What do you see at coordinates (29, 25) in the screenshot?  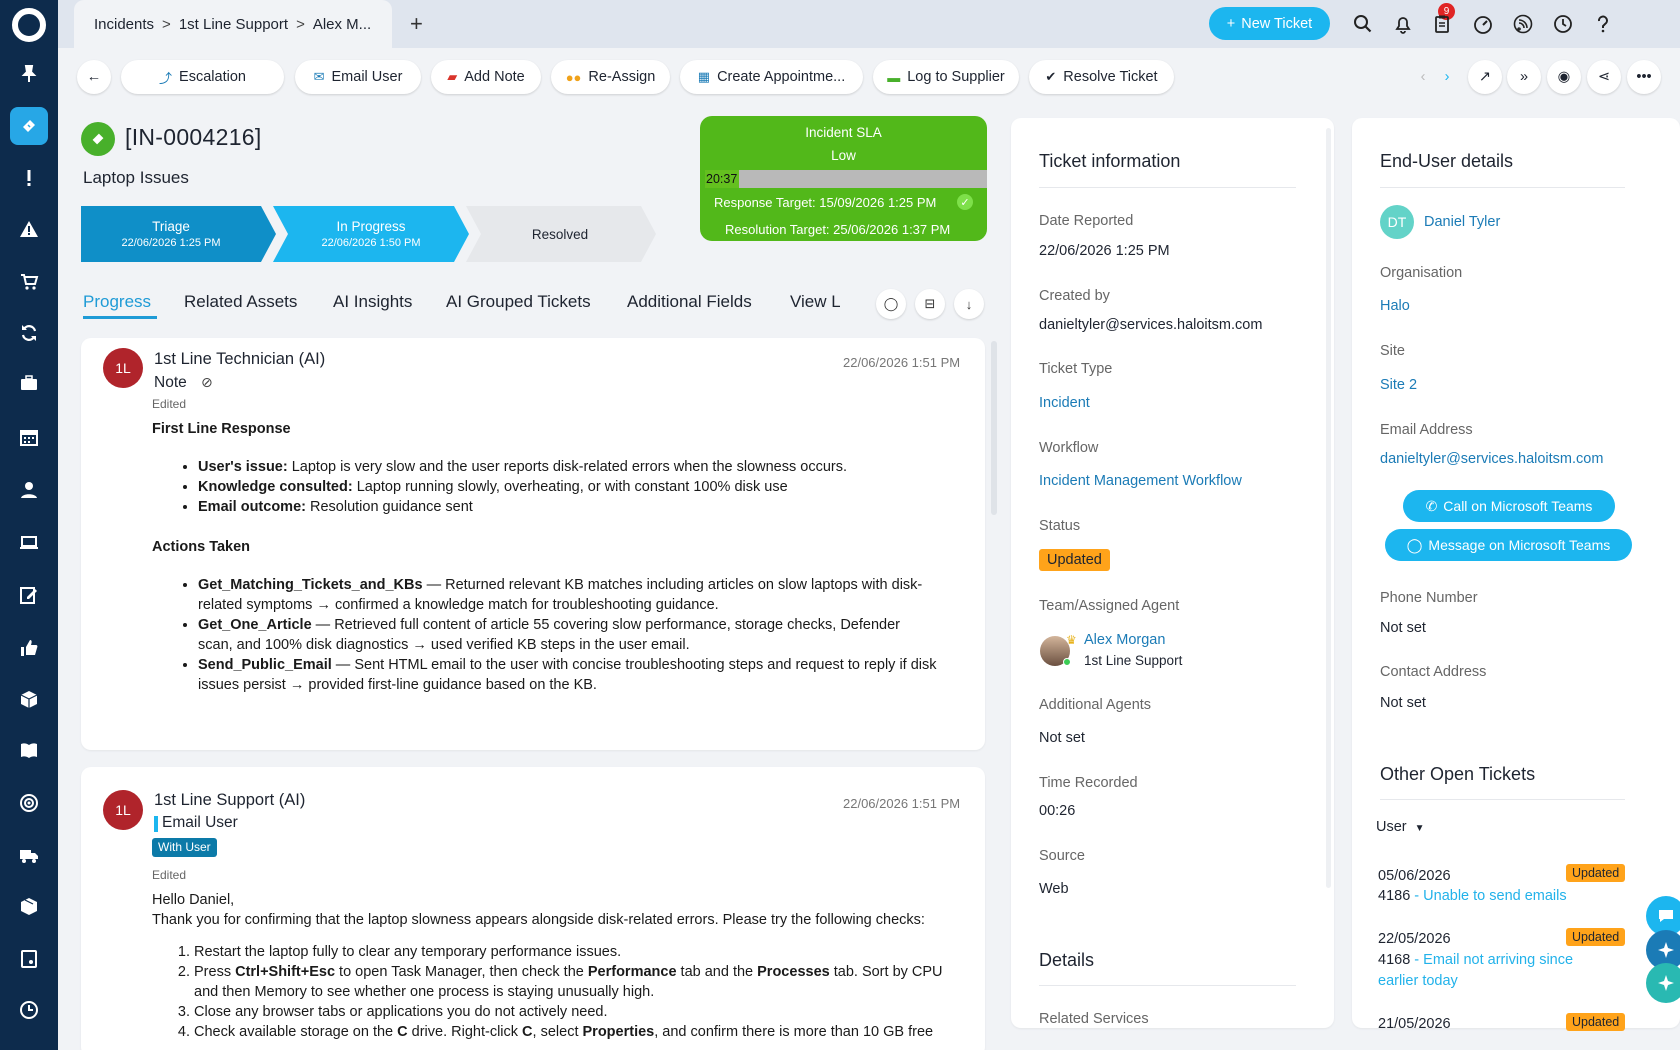 I see `halo-logo-icon` at bounding box center [29, 25].